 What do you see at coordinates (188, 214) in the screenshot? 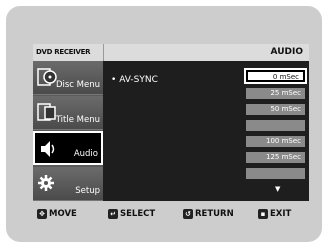
I see `return-icon: ↺` at bounding box center [188, 214].